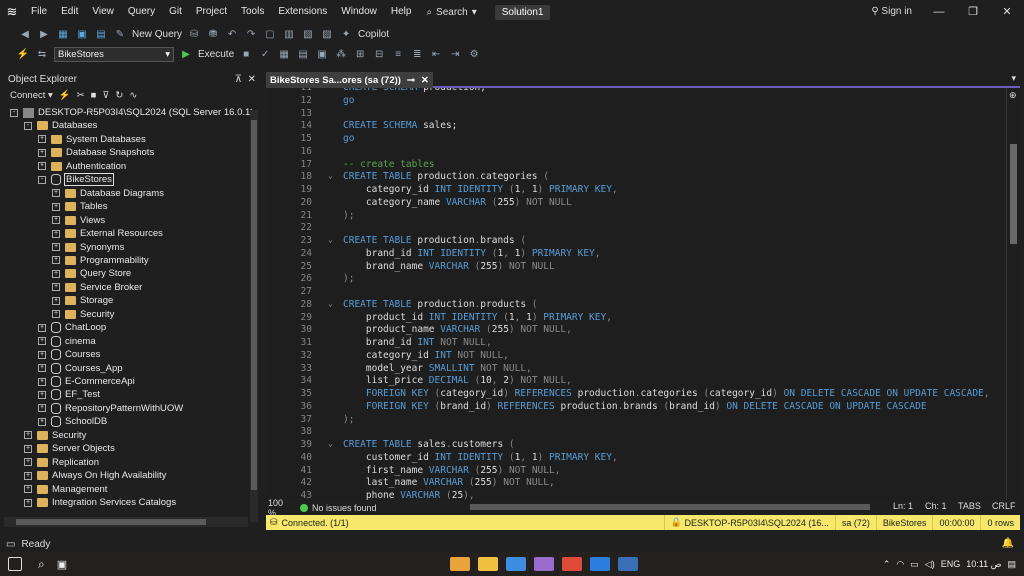  What do you see at coordinates (157, 34) in the screenshot?
I see `new-query-button: New Query` at bounding box center [157, 34].